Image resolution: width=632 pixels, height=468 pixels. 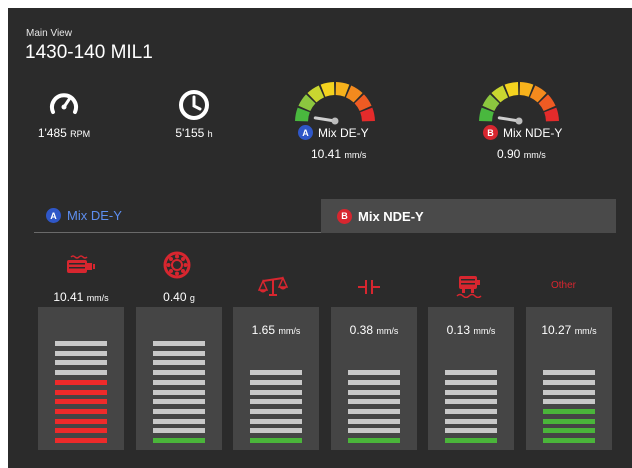 What do you see at coordinates (179, 378) in the screenshot?
I see `bearing-column` at bounding box center [179, 378].